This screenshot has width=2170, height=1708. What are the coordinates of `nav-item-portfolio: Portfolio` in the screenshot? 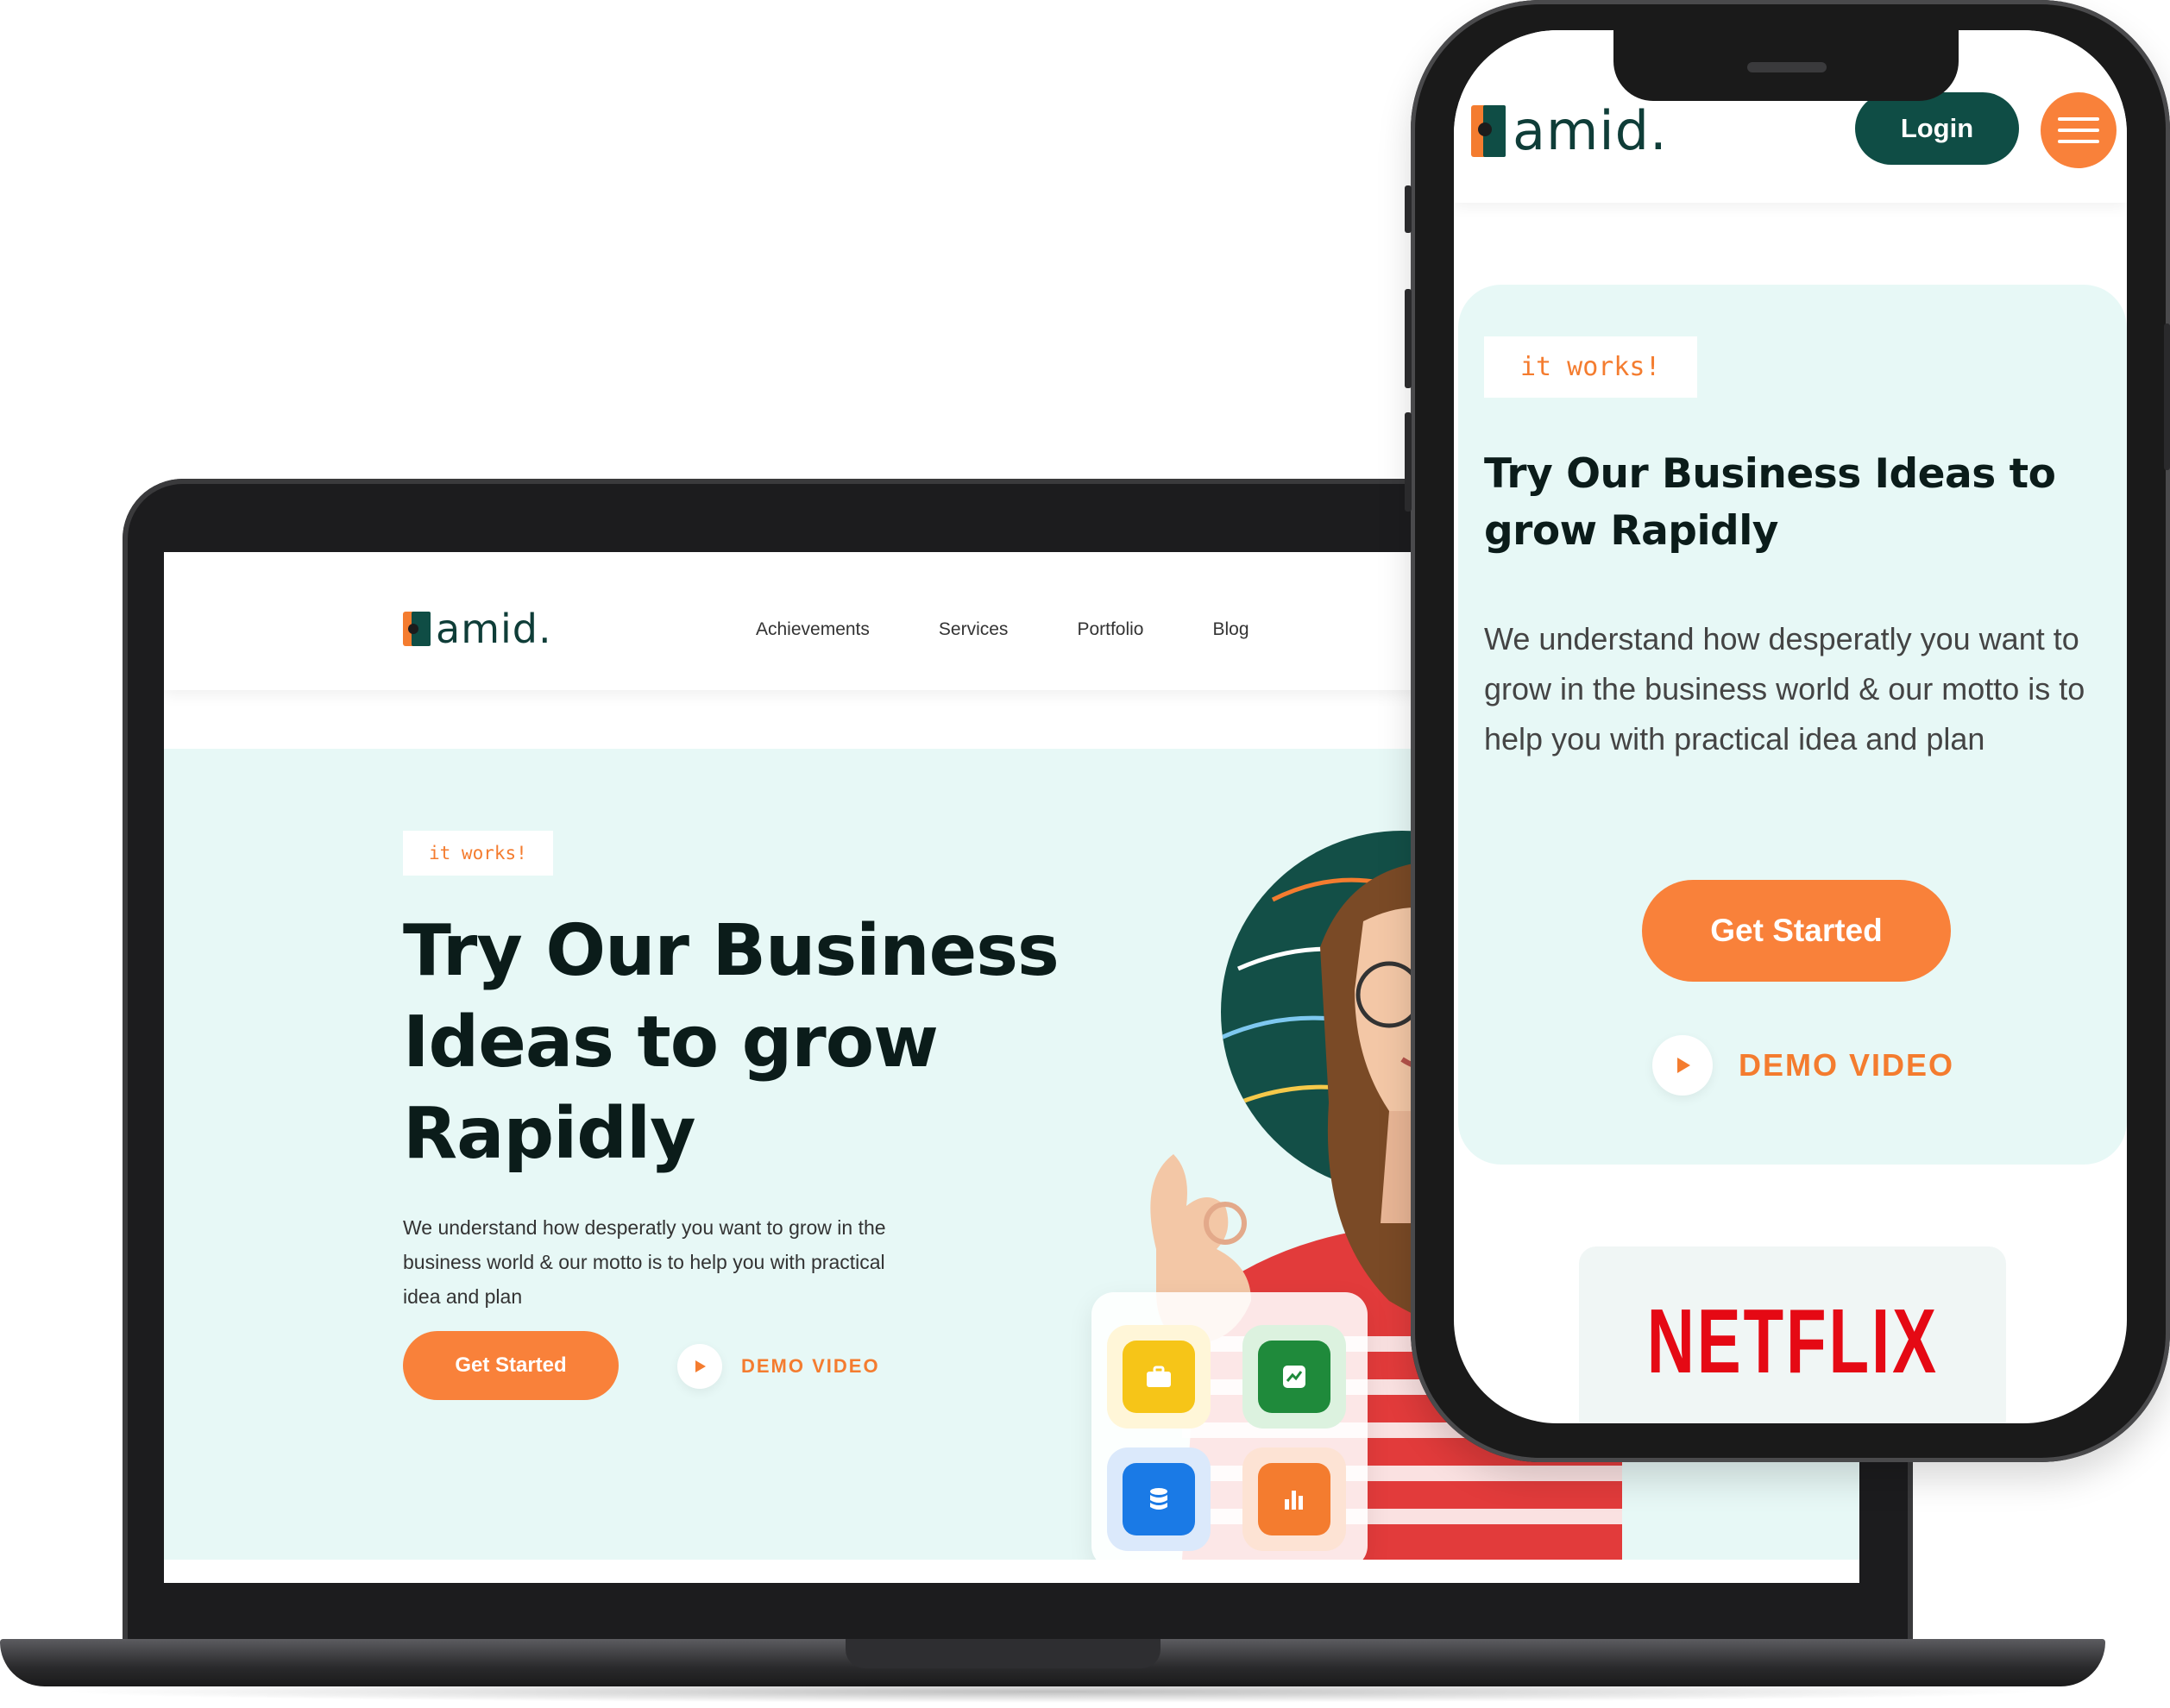 It's located at (1110, 629).